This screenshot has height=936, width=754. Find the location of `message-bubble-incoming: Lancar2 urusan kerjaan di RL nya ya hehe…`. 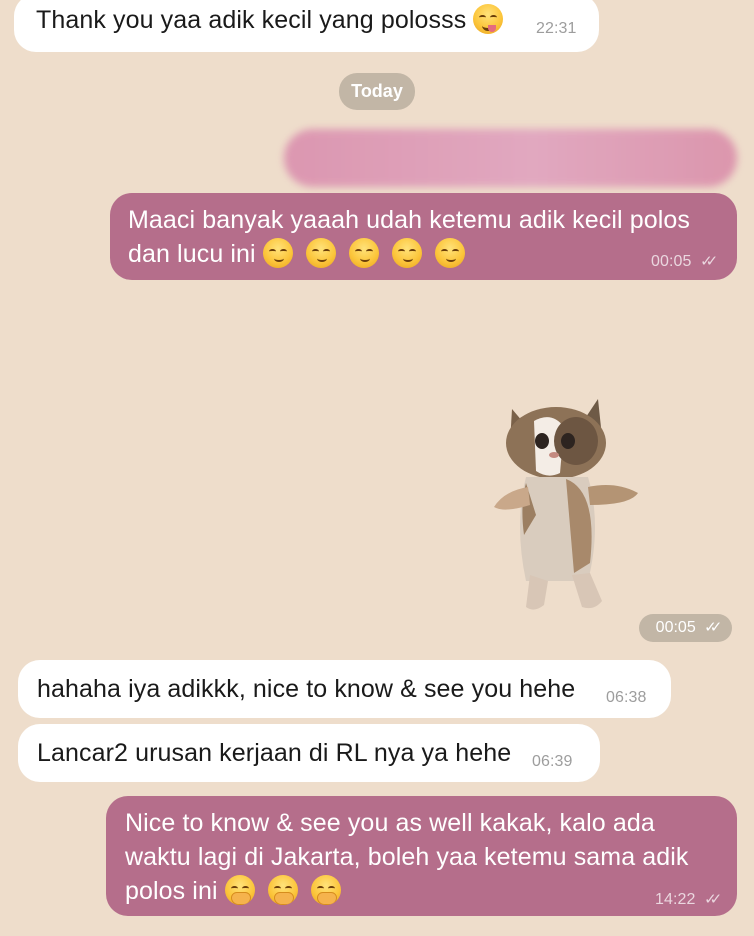

message-bubble-incoming: Lancar2 urusan kerjaan di RL nya ya hehe… is located at coordinates (309, 753).